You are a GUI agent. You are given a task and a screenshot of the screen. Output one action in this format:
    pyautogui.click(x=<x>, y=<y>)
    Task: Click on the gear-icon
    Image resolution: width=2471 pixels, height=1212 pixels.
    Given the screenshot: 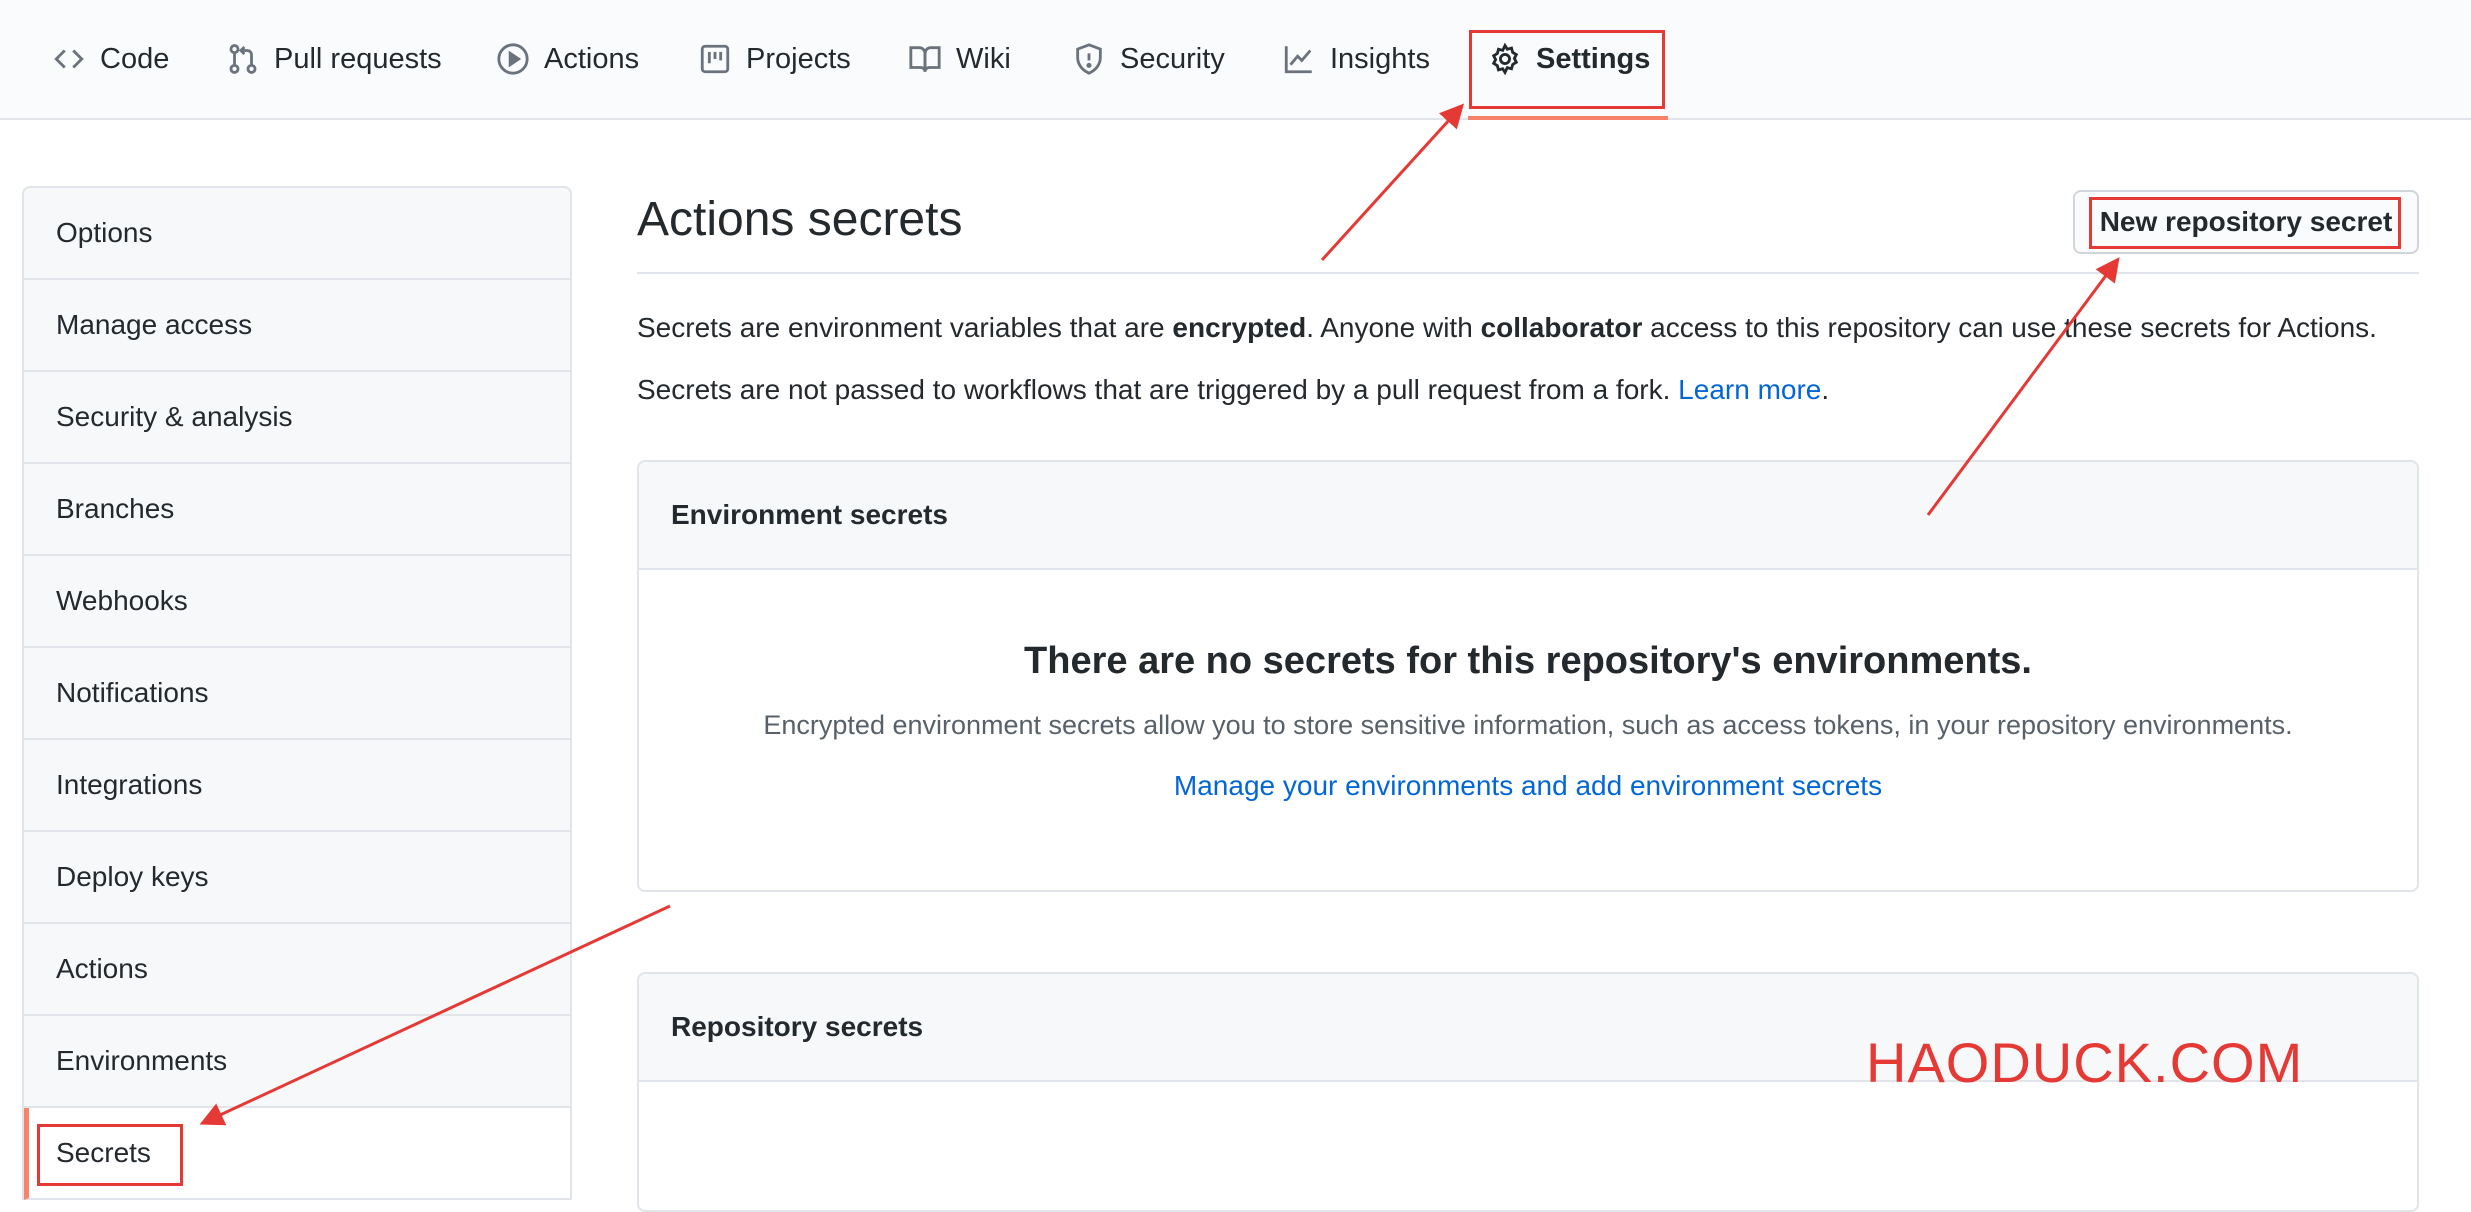 What is the action you would take?
    pyautogui.click(x=1505, y=59)
    